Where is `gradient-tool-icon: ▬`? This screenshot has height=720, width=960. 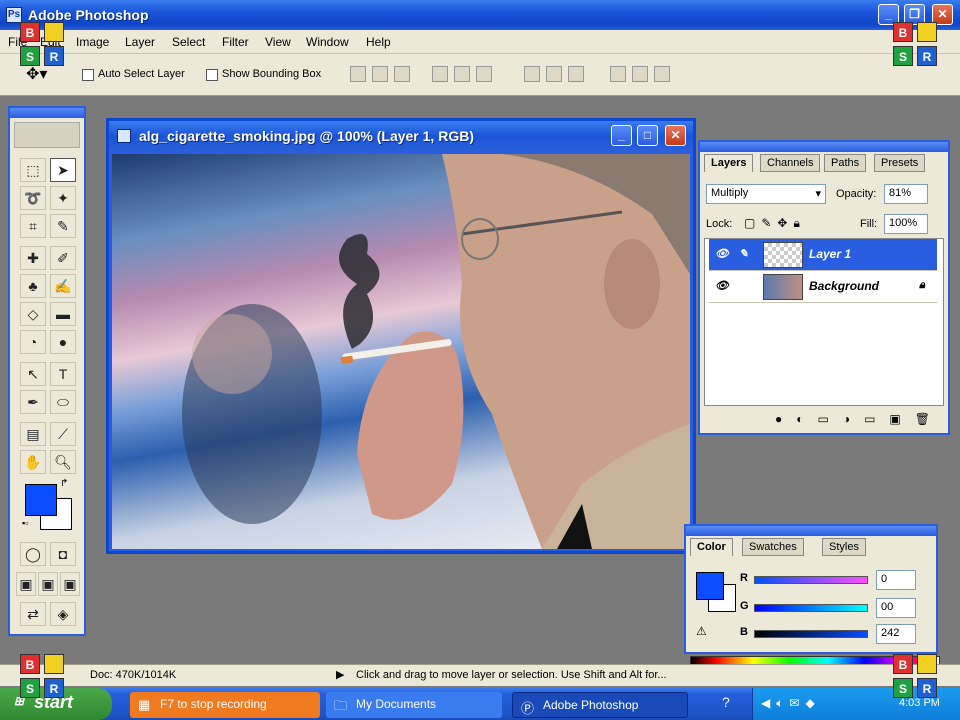 gradient-tool-icon: ▬ is located at coordinates (63, 314).